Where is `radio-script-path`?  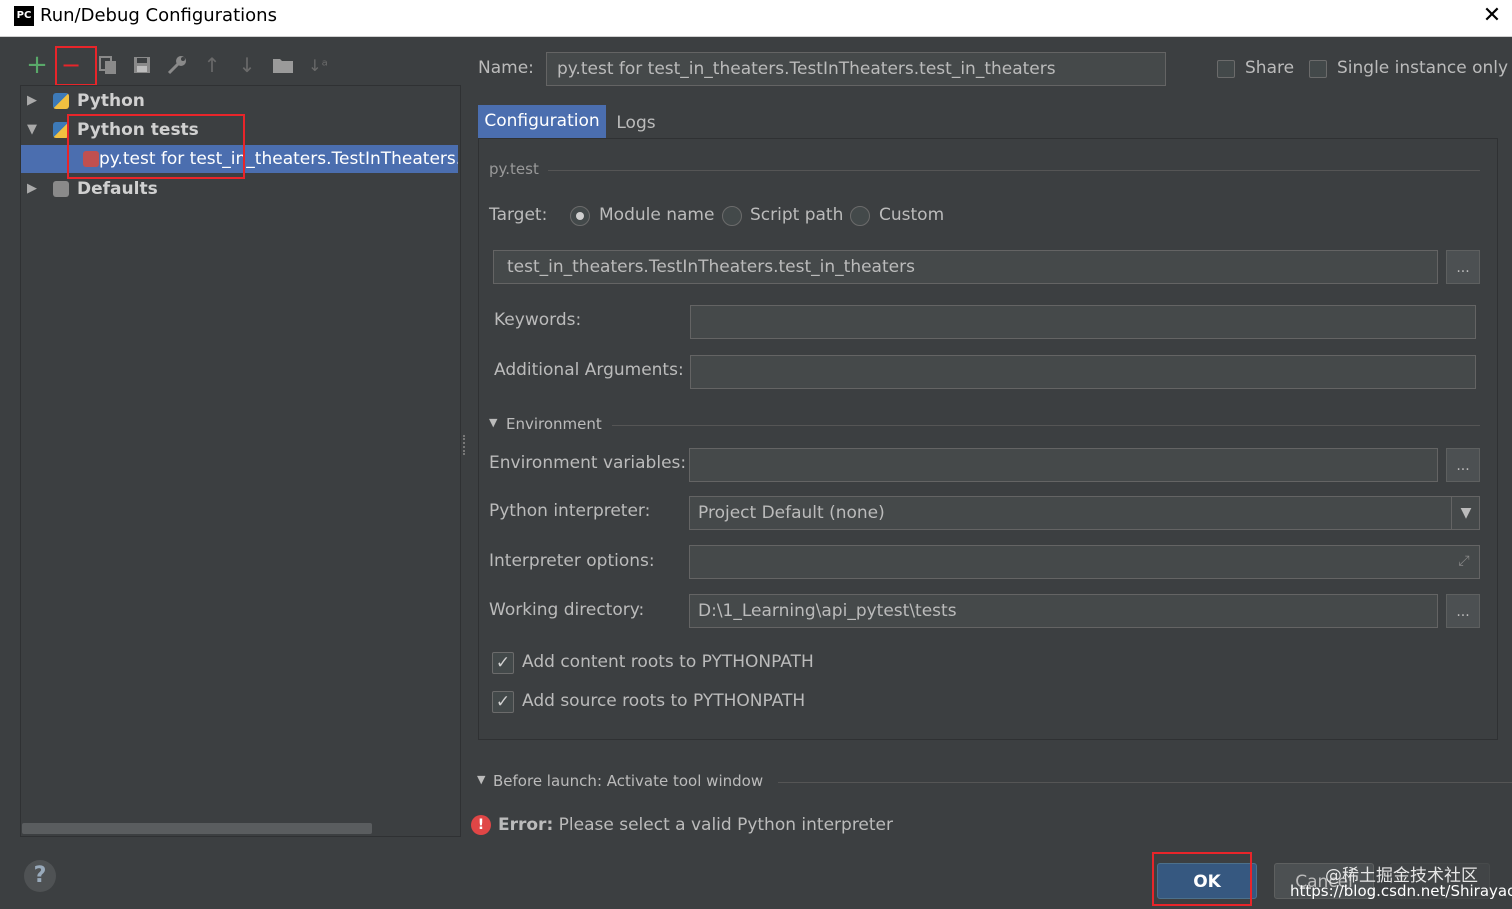 radio-script-path is located at coordinates (732, 216).